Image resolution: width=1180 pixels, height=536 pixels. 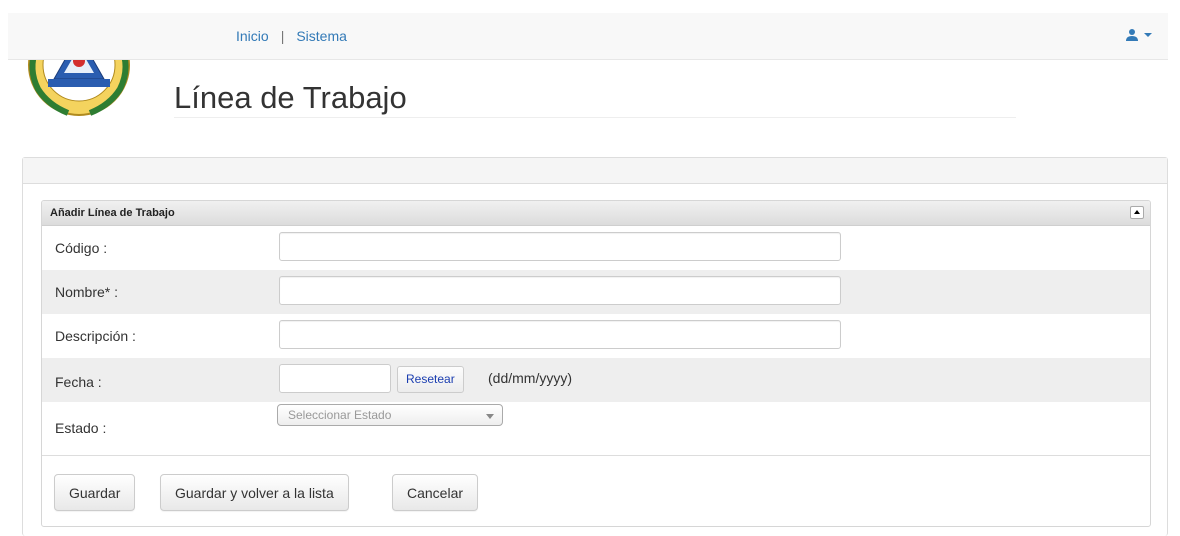 I want to click on guardar-volver-button: Guardar y volver a la lista, so click(x=254, y=492).